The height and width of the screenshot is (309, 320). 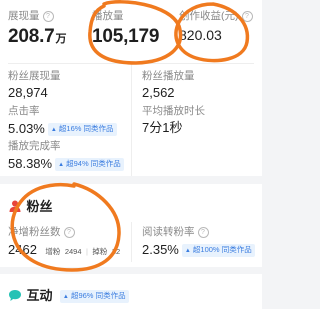 What do you see at coordinates (94, 296) in the screenshot?
I see `interaction-badge: ▲ 超96% 同类作品` at bounding box center [94, 296].